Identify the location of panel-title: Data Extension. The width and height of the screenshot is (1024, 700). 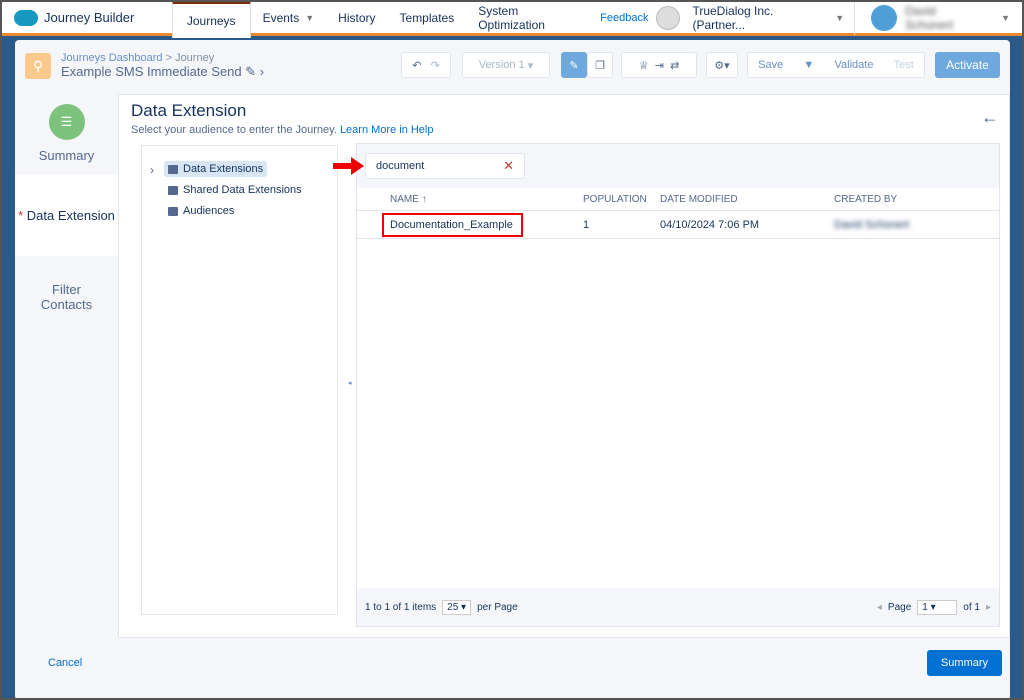
(189, 110).